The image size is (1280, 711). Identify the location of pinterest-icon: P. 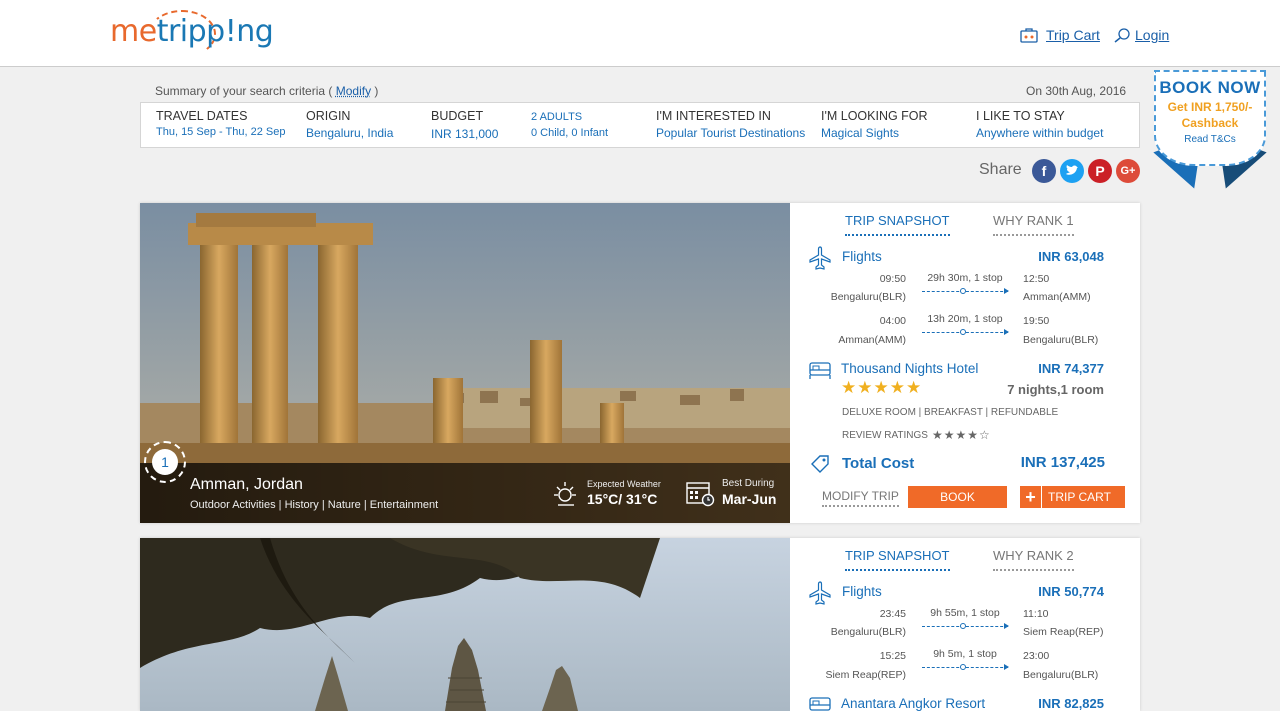
(1100, 171).